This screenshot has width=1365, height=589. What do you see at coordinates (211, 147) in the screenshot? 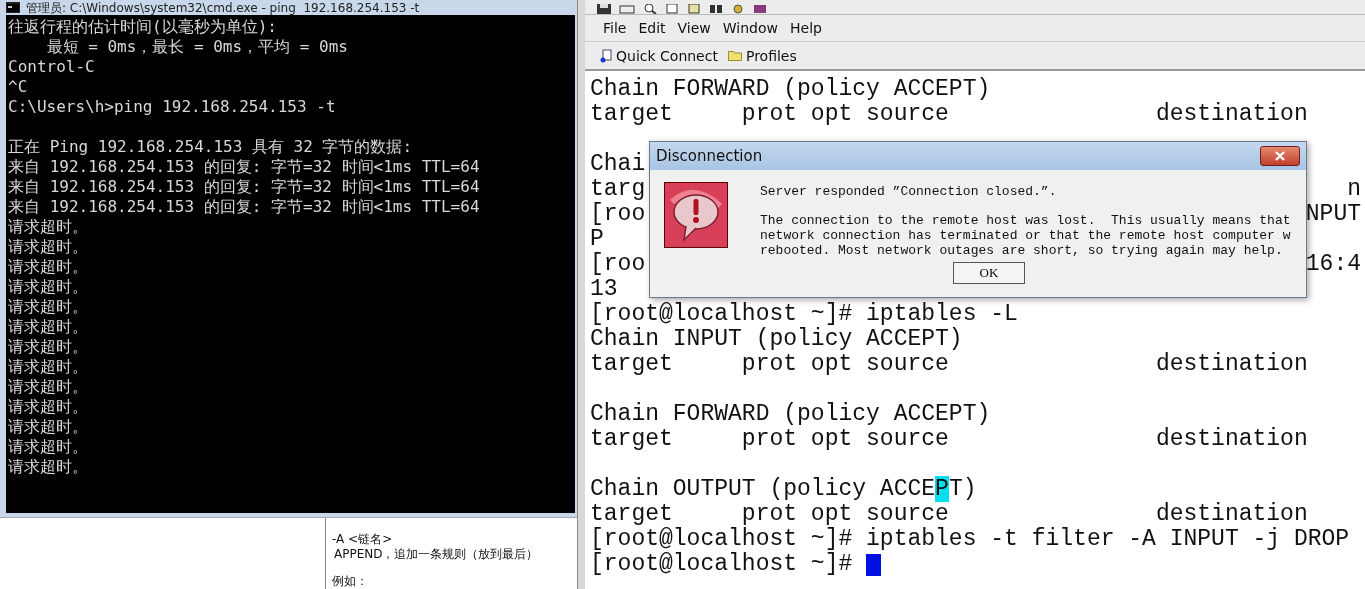
I see `console-line: 正在 Ping 192.168.254.153 具有 32 字节的数据:` at bounding box center [211, 147].